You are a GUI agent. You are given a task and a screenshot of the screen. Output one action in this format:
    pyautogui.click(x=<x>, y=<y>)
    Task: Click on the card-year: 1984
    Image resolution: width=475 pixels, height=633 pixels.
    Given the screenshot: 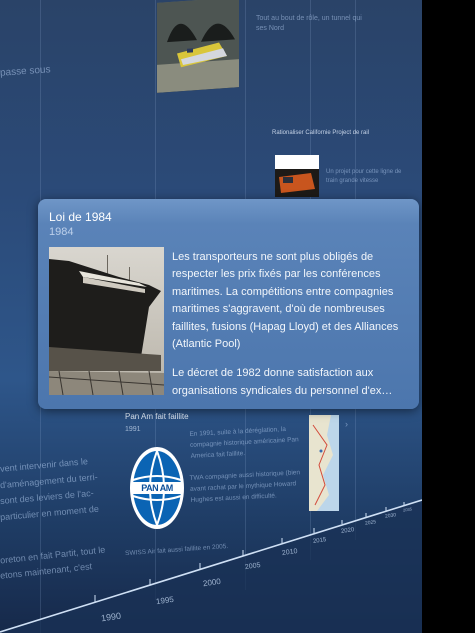 What is the action you would take?
    pyautogui.click(x=61, y=232)
    